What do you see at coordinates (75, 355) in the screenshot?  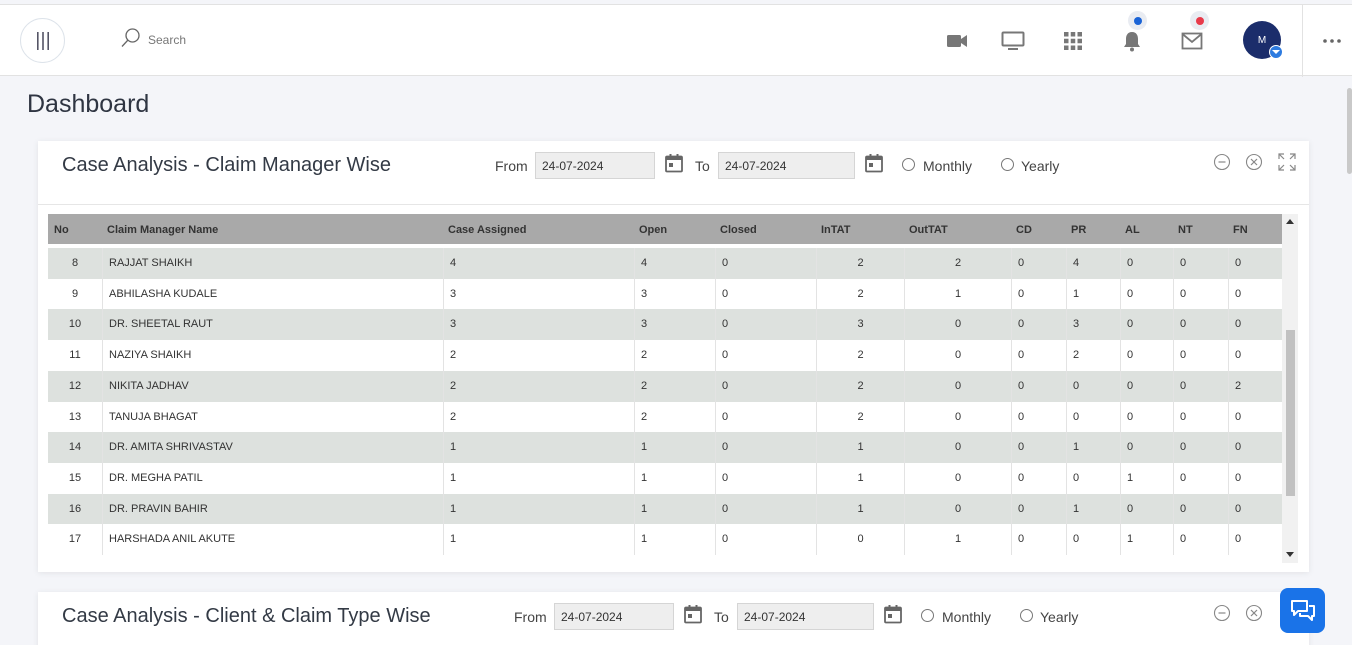 I see `table-cell: 11` at bounding box center [75, 355].